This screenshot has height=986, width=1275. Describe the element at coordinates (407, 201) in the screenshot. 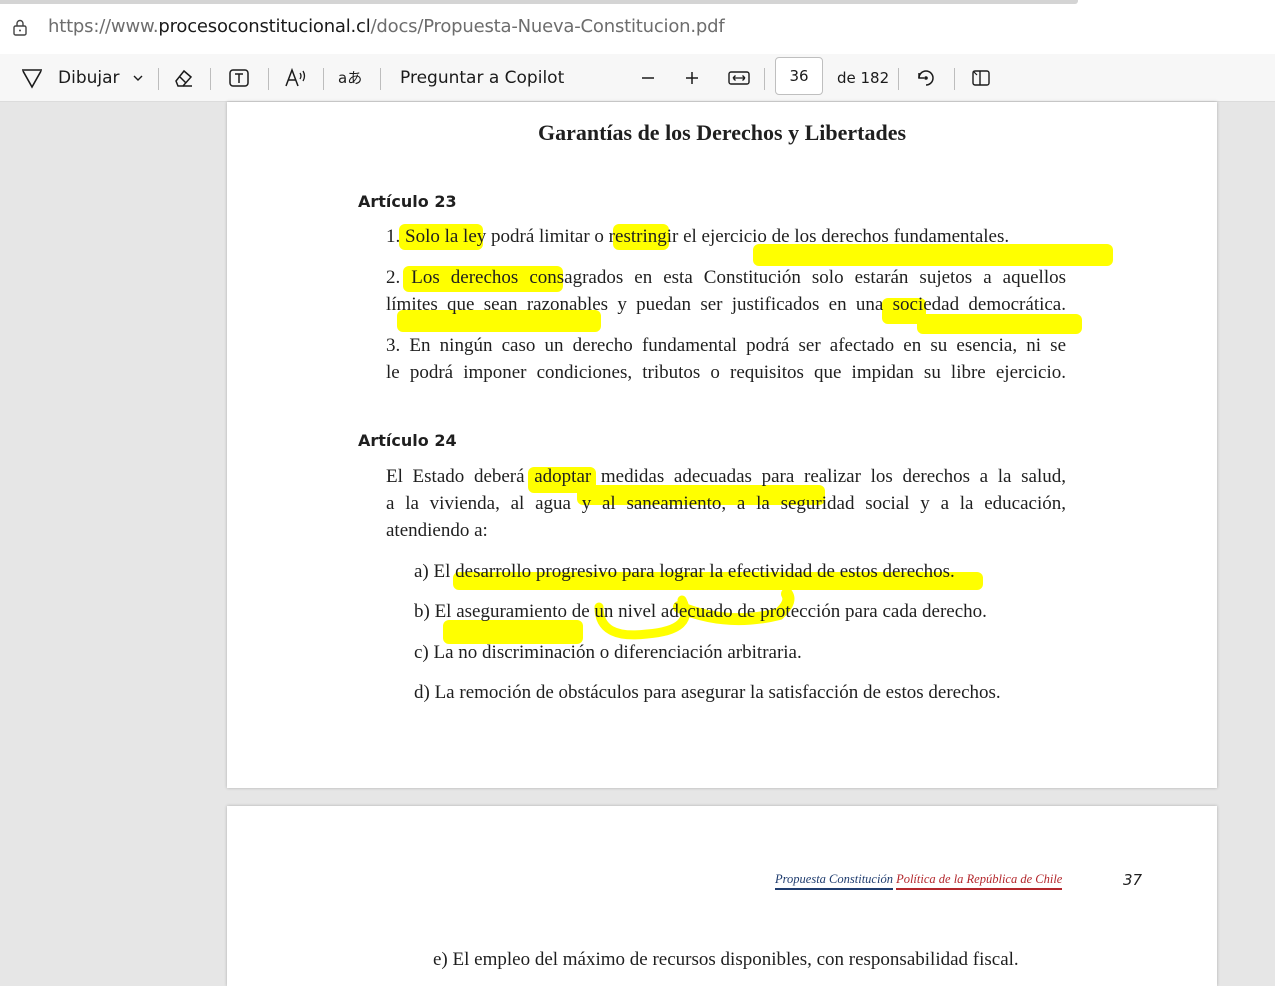

I see `article-23-title: Artículo 23` at that location.